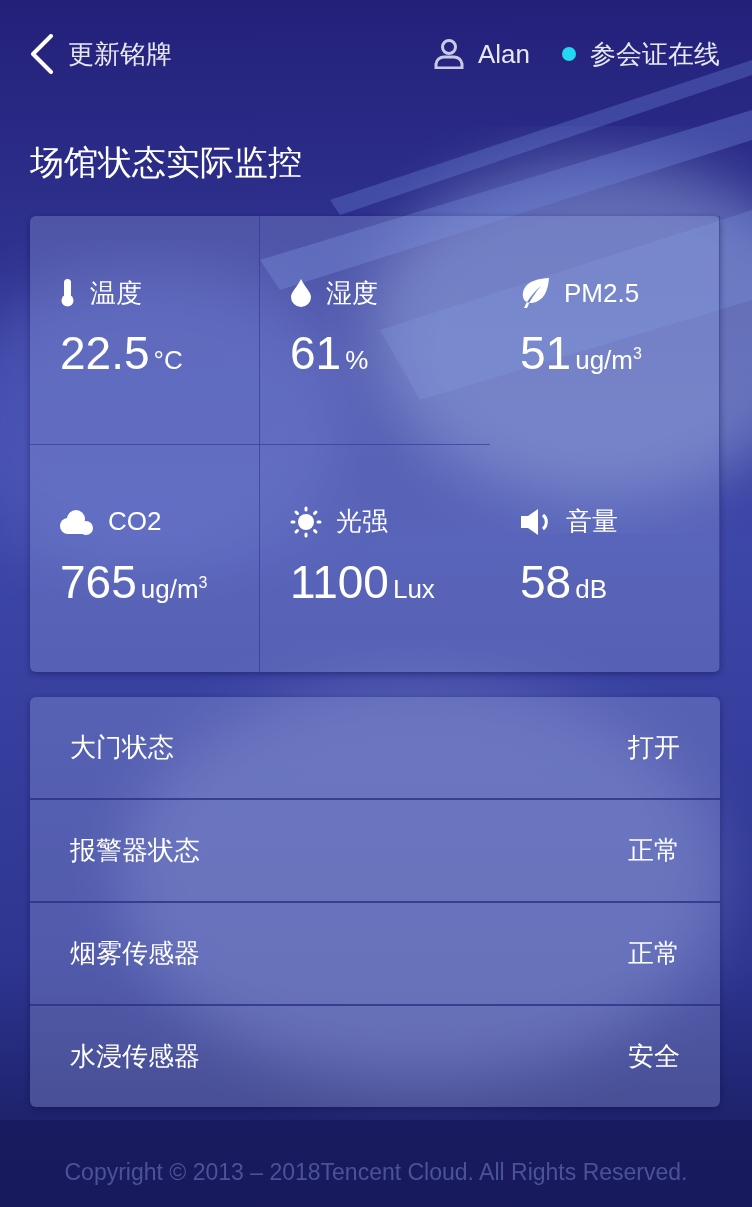 This screenshot has height=1207, width=752. I want to click on status-name: 水浸传感器, so click(135, 1056).